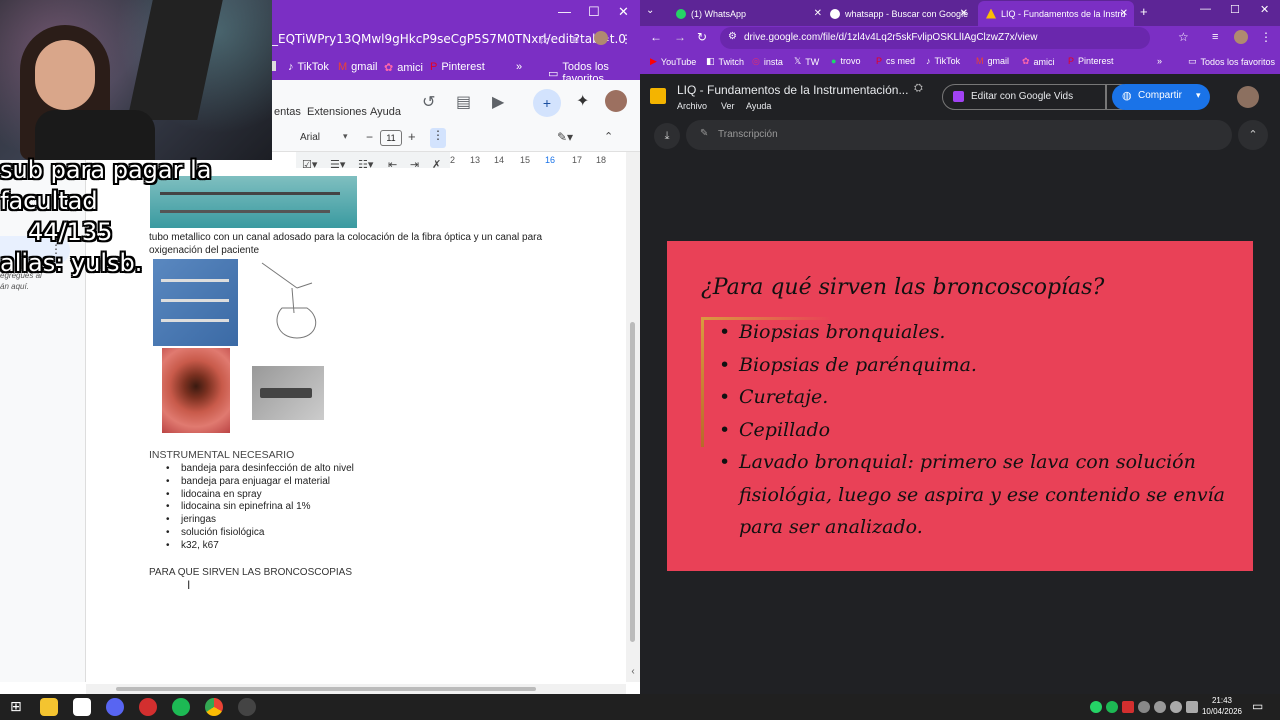  I want to click on collapse-panel-icon: ‹, so click(633, 674).